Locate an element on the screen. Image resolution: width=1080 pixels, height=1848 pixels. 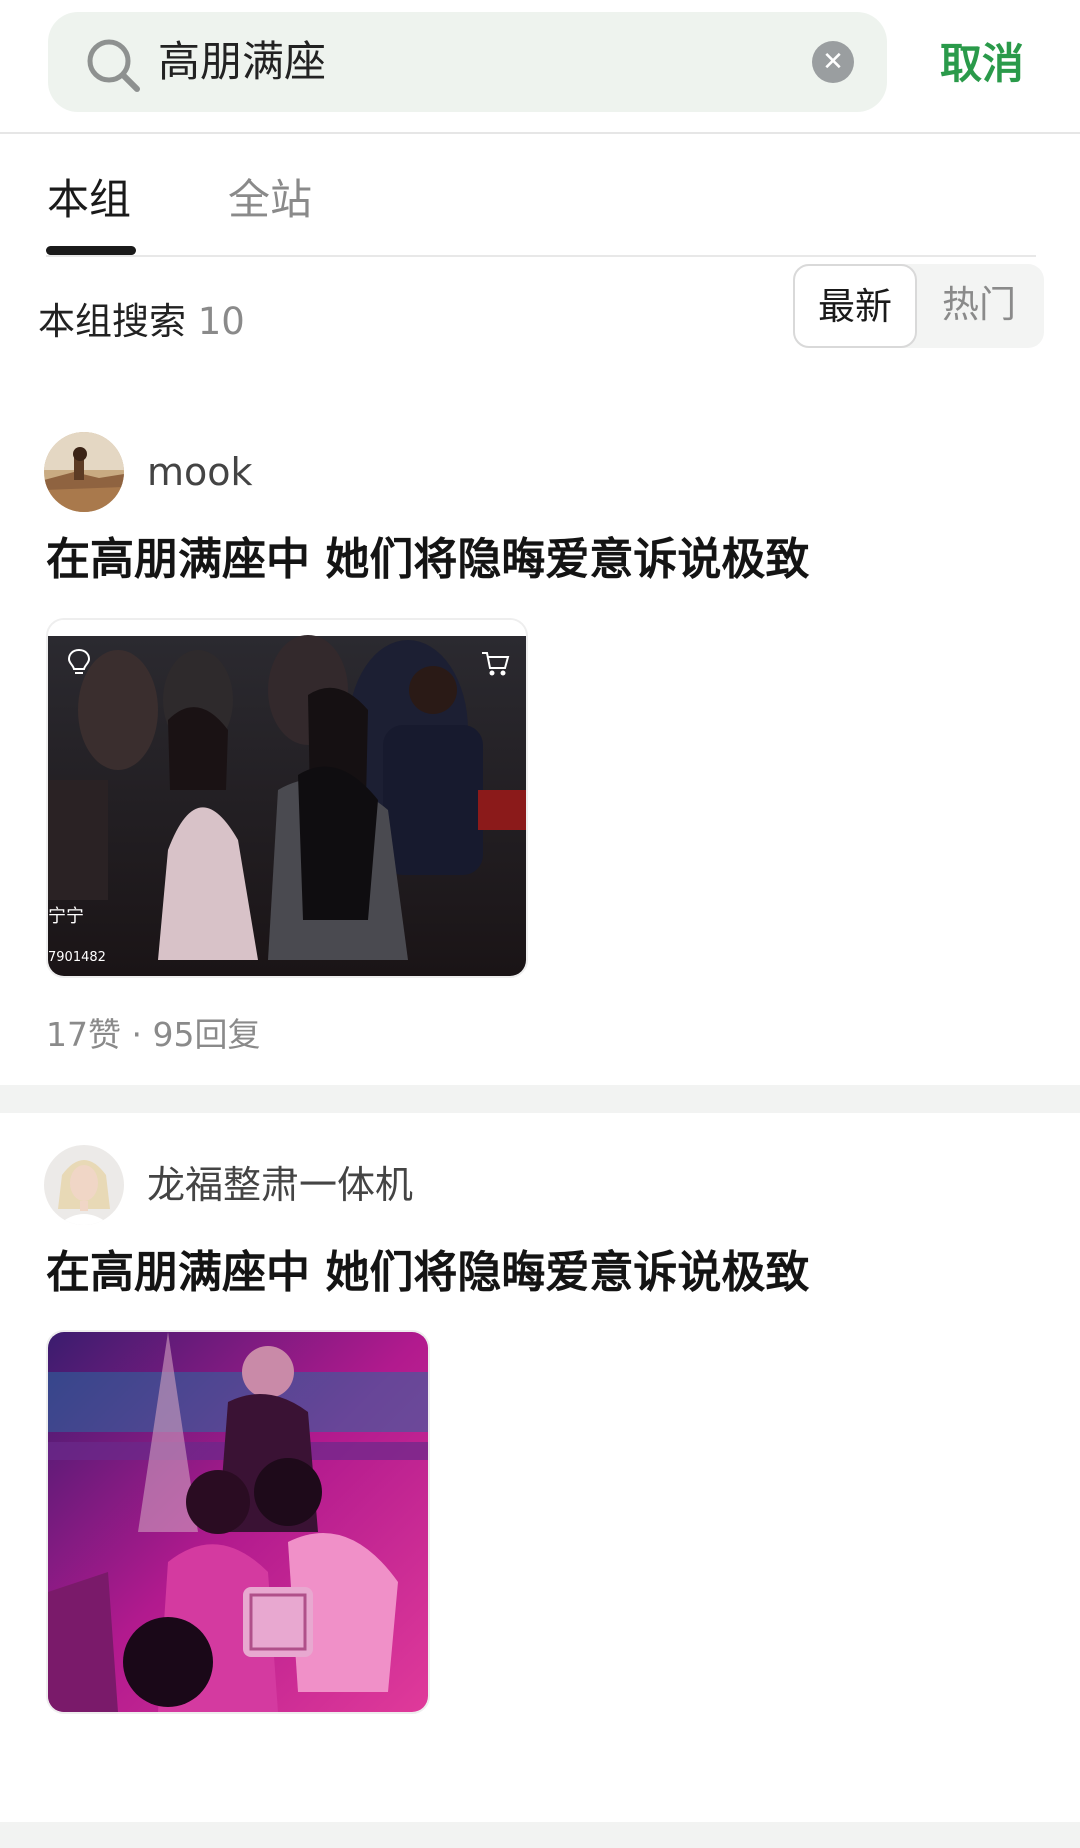
sort-toggle: 最新 热门 is located at coordinates (918, 306).